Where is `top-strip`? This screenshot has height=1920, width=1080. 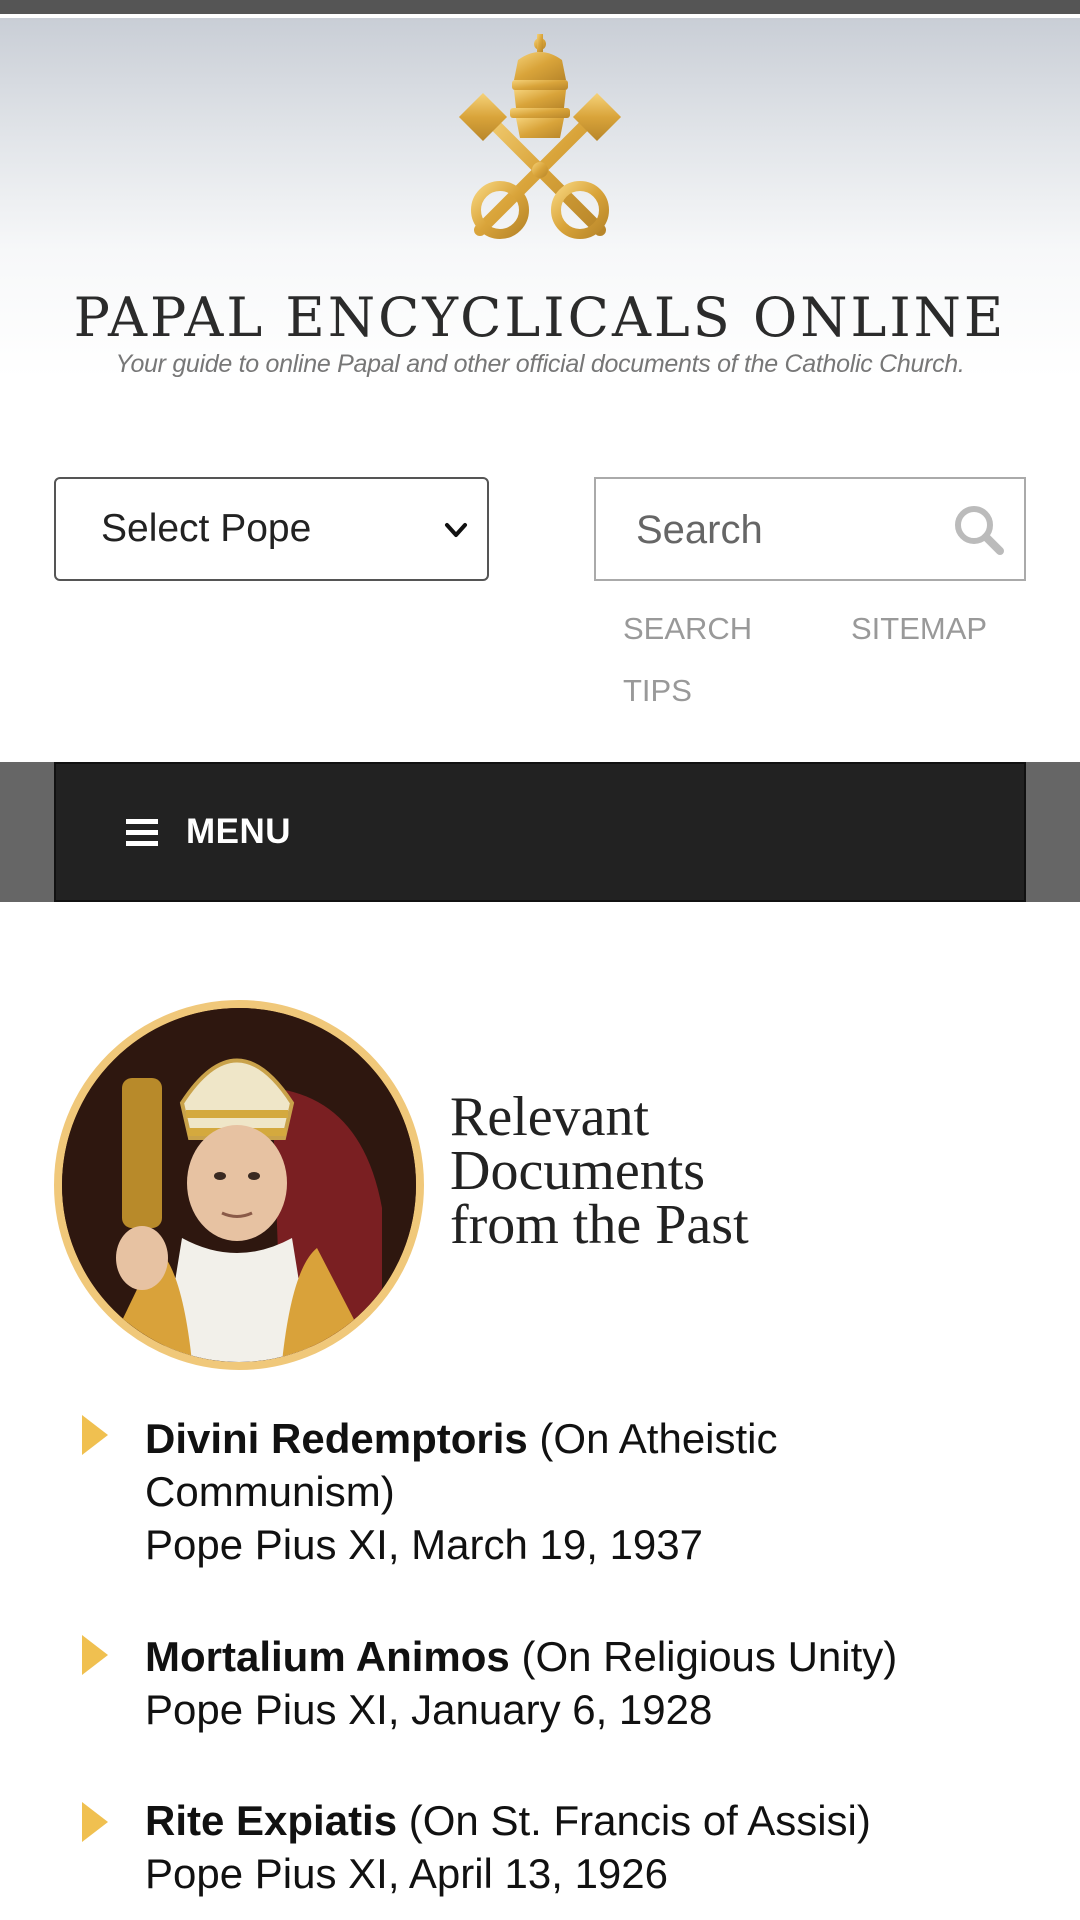
top-strip is located at coordinates (540, 7).